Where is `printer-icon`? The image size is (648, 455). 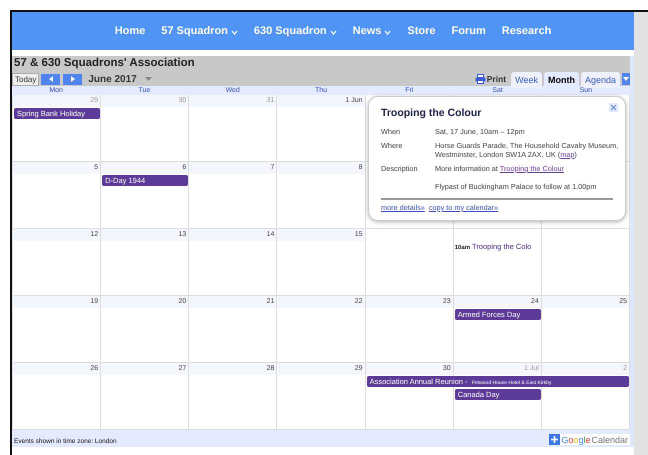 printer-icon is located at coordinates (480, 79).